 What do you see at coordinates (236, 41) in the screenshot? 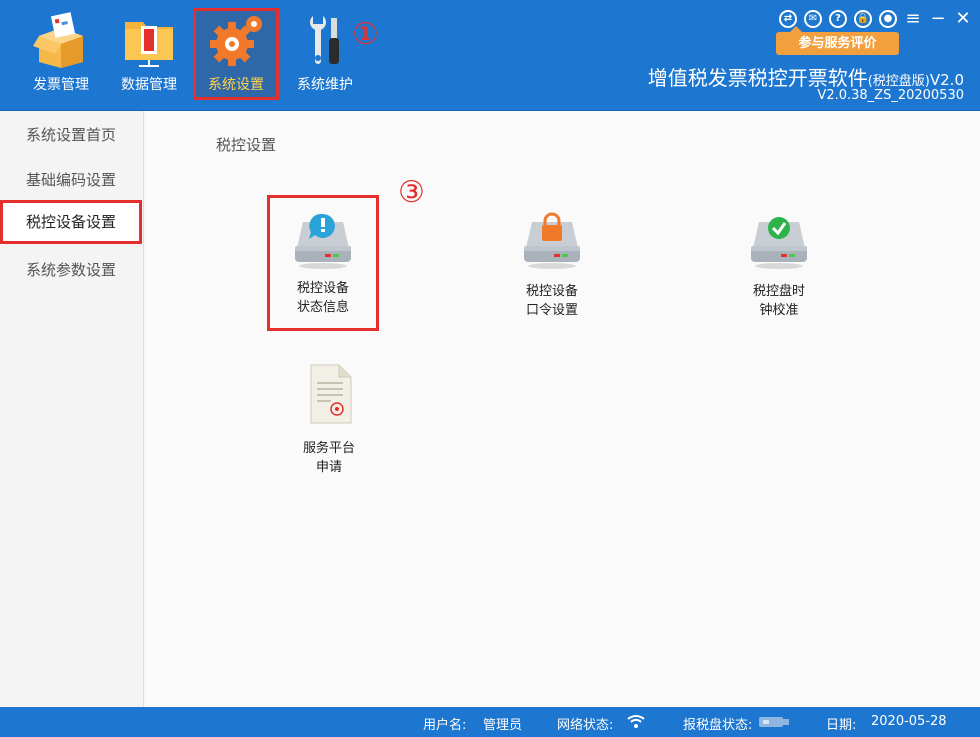
I see `gear-icon` at bounding box center [236, 41].